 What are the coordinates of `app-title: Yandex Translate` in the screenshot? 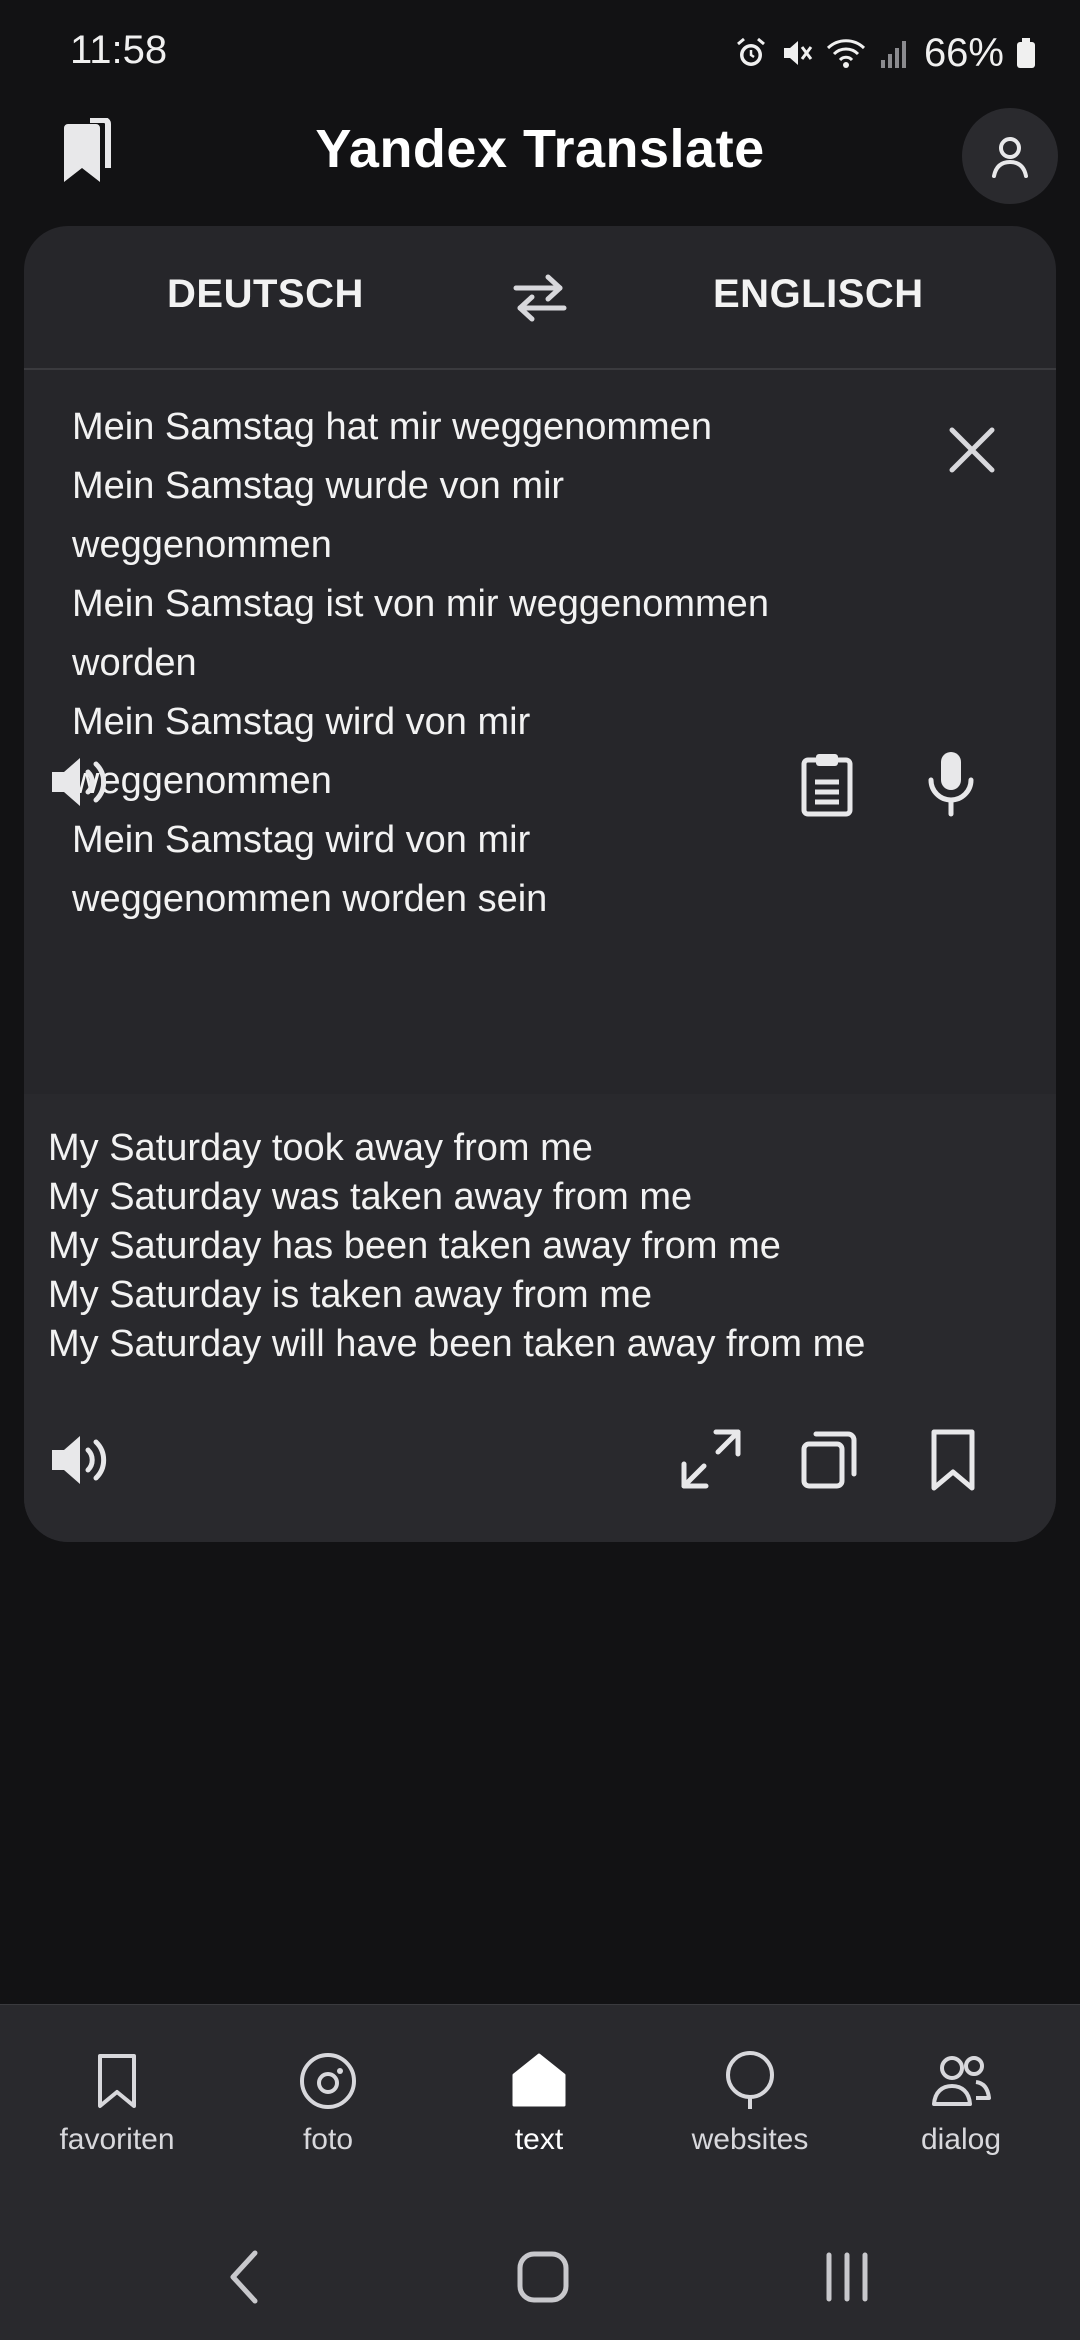 It's located at (540, 149).